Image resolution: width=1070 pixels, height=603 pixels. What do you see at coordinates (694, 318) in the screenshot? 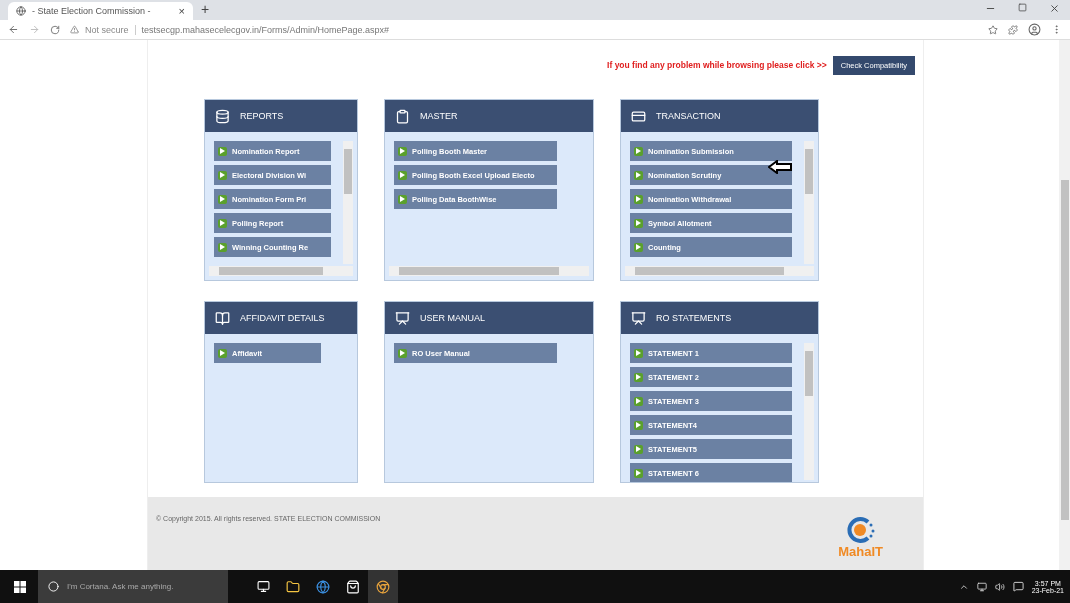
I see `panel-title: RO STATEMENTS` at bounding box center [694, 318].